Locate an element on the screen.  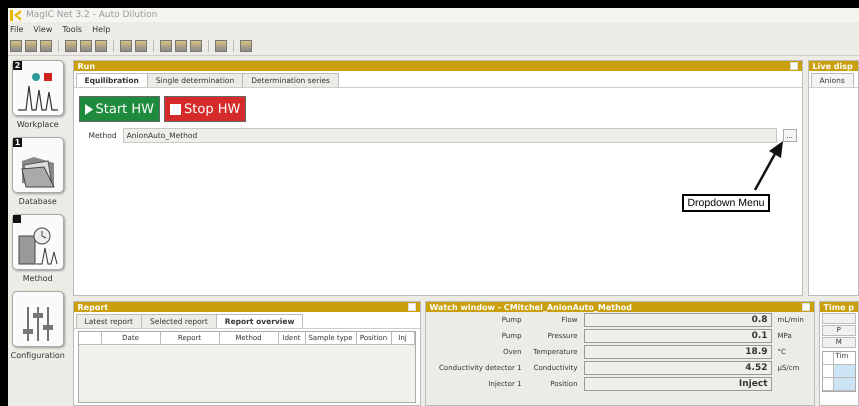
number-badge: 1 is located at coordinates (17, 142).